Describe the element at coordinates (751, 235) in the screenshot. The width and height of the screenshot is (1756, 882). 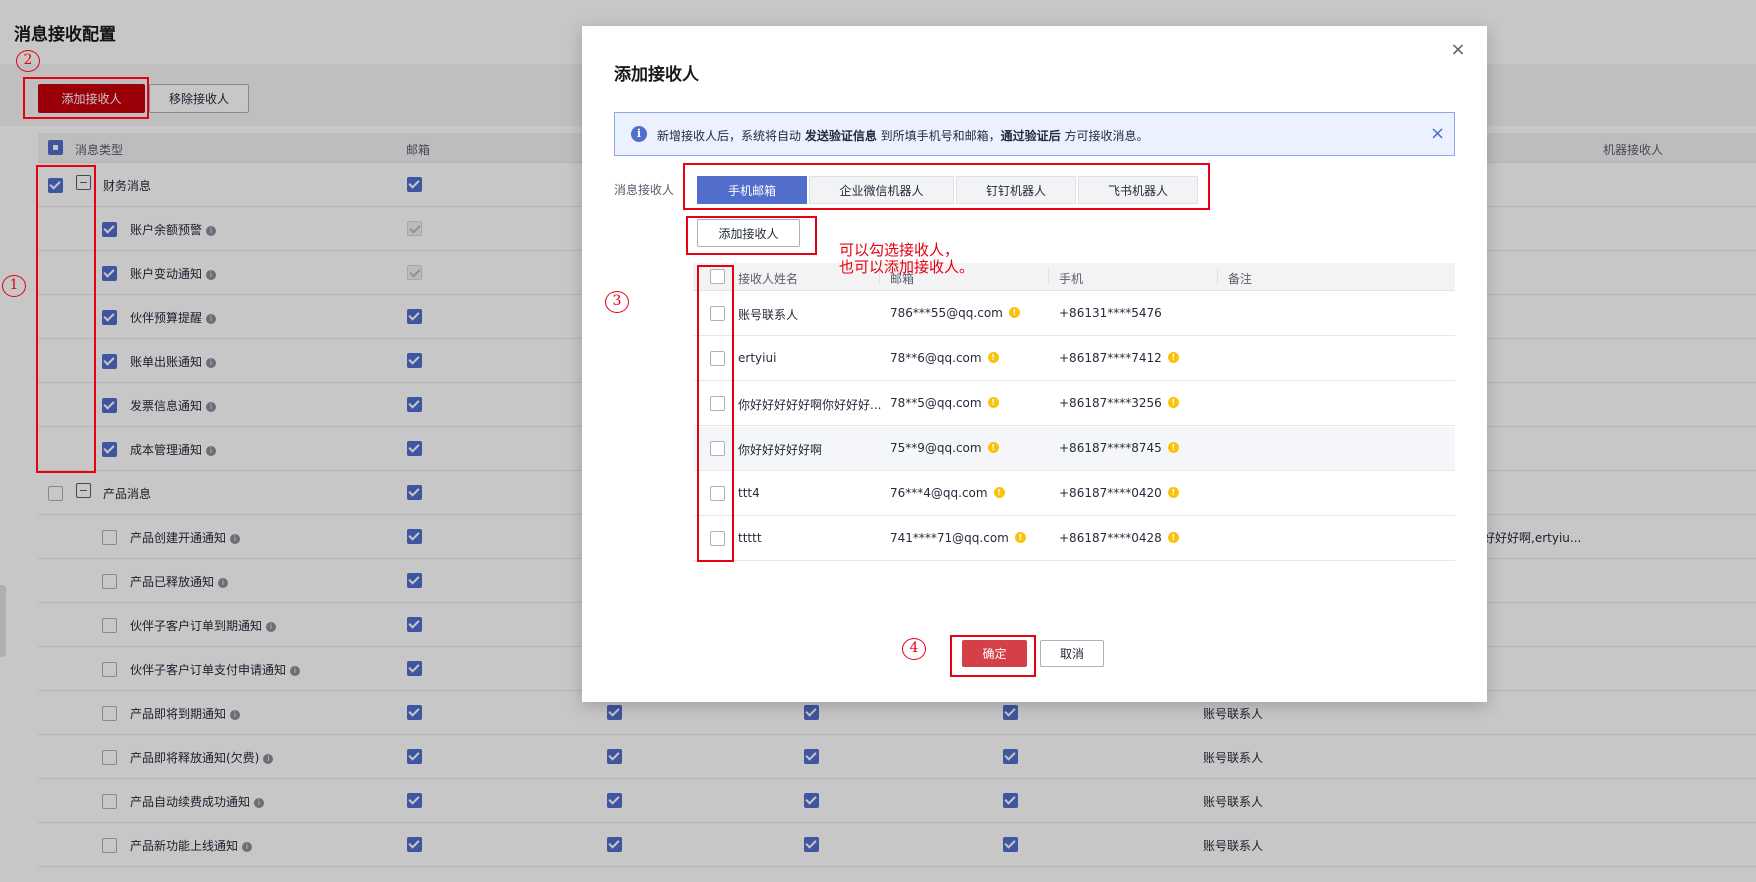
I see `annotation-box-dialog-add` at that location.